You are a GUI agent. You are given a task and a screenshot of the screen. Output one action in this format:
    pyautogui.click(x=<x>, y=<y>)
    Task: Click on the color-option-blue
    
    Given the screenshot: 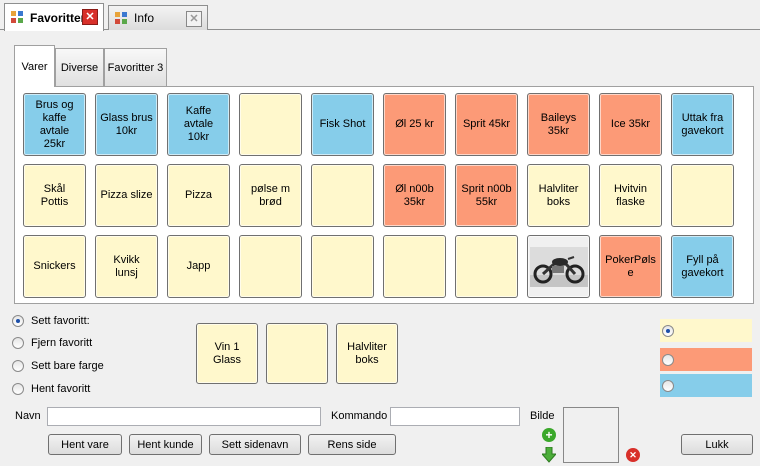 What is the action you would take?
    pyautogui.click(x=706, y=385)
    